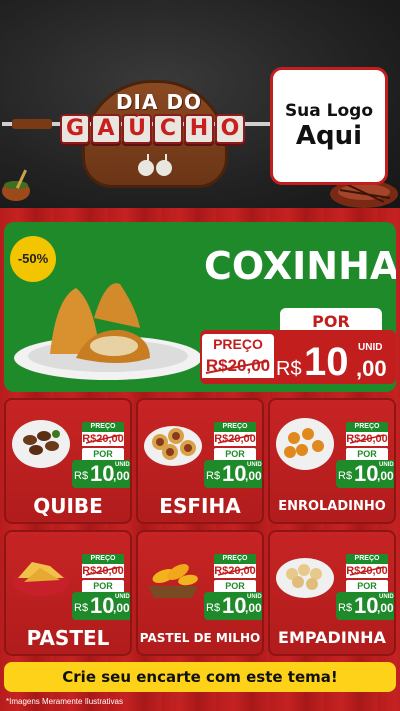 The image size is (400, 711). I want to click on esfiha-icon, so click(173, 446).